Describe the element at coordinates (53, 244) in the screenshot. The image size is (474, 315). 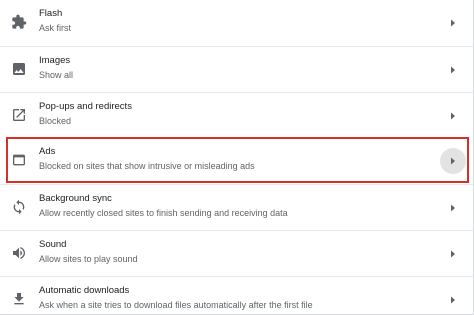
I see `setting-title: Sound` at that location.